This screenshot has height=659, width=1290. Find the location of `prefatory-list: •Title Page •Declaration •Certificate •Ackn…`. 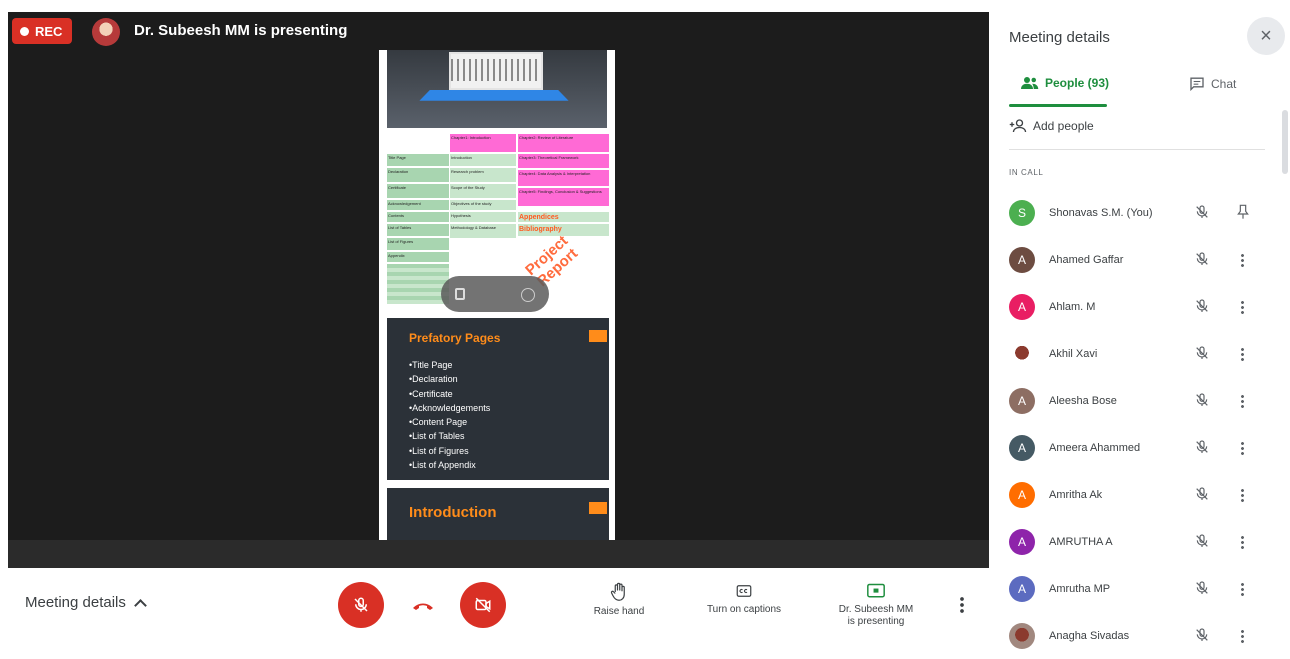

prefatory-list: •Title Page •Declaration •Certificate •Ackn… is located at coordinates (449, 415).